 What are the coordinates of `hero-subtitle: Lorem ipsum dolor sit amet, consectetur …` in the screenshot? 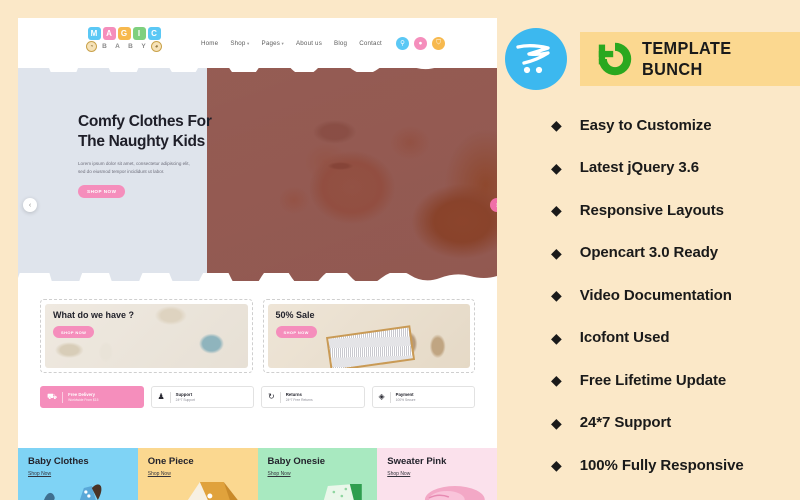 It's located at (178, 168).